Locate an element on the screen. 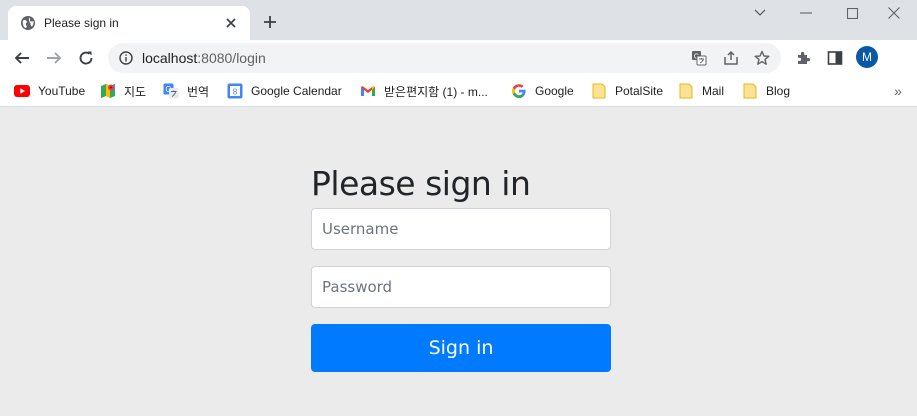  browser-toolbar: localhost:8080/login G M is located at coordinates (458, 58).